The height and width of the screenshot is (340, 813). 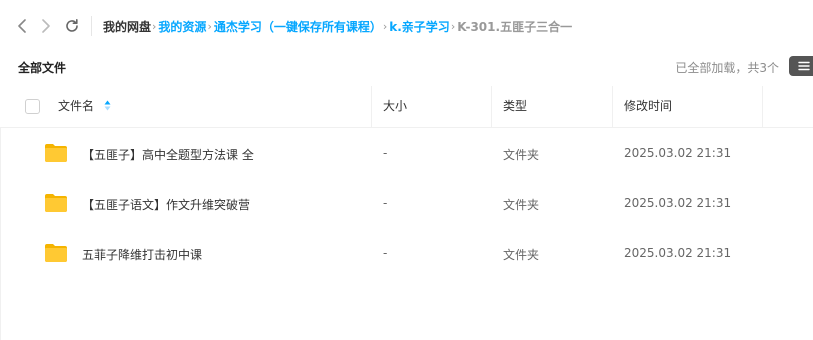 What do you see at coordinates (107, 107) in the screenshot?
I see `sort-ascending-icon` at bounding box center [107, 107].